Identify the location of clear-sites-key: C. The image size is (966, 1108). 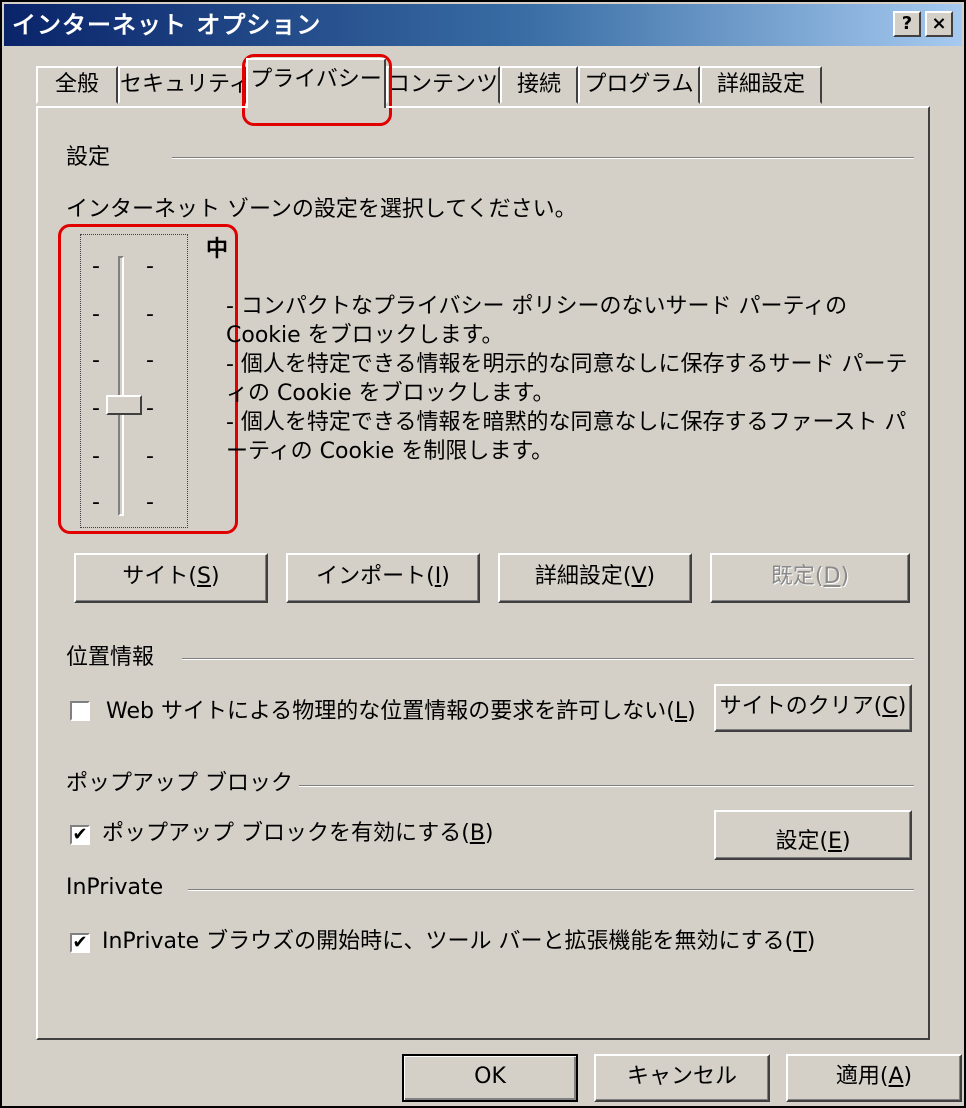
(890, 706).